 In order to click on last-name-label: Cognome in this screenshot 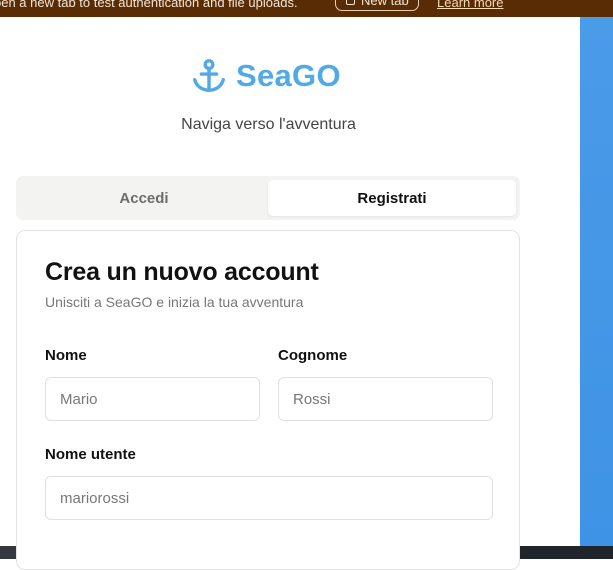, I will do `click(313, 355)`.